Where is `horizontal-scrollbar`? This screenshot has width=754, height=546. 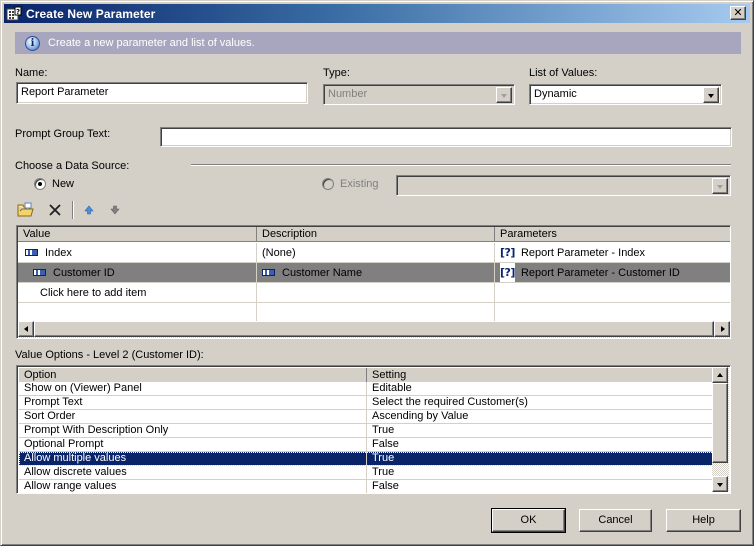
horizontal-scrollbar is located at coordinates (374, 329).